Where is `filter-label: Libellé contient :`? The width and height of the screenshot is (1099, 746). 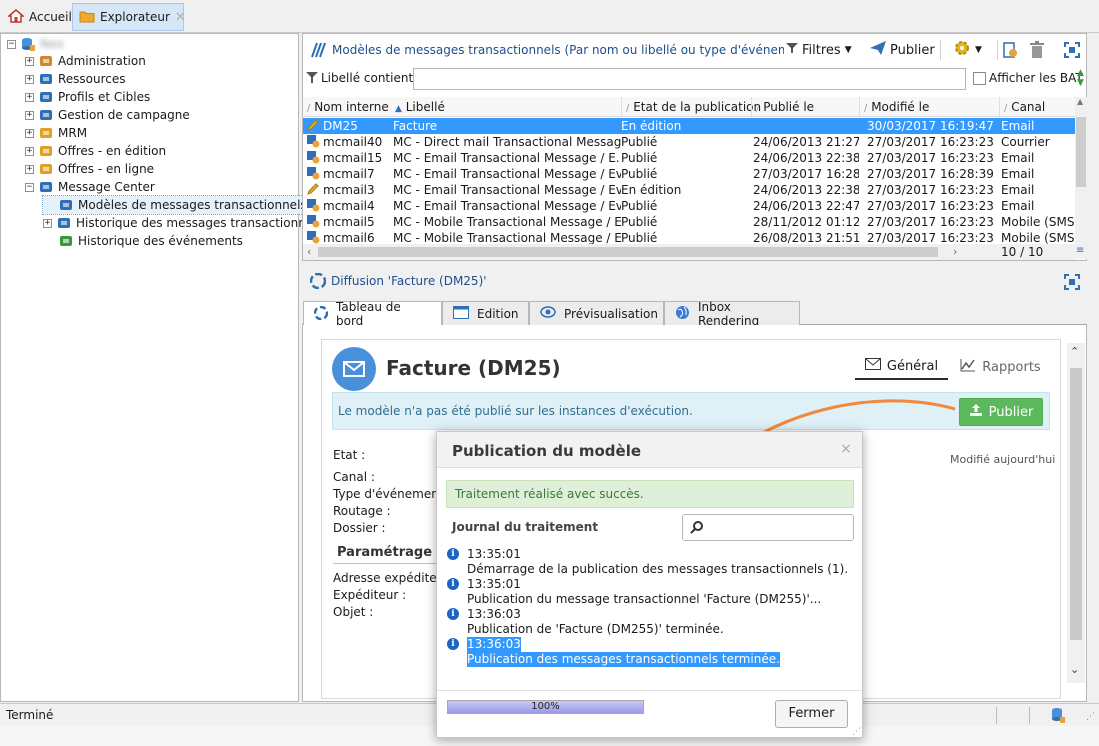 filter-label: Libellé contient : is located at coordinates (371, 78).